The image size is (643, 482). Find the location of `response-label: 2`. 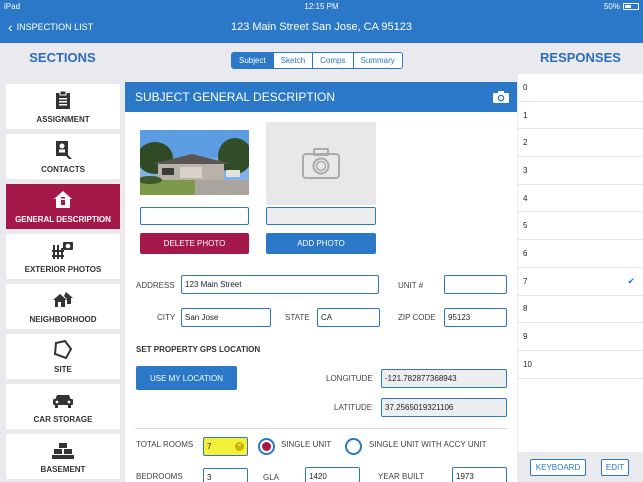

response-label: 2 is located at coordinates (525, 143).